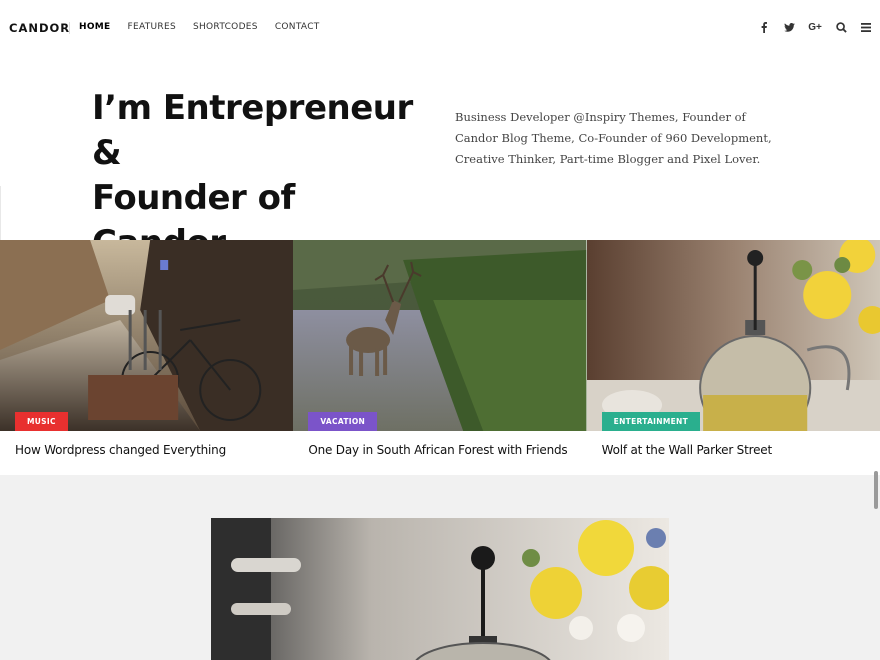 This screenshot has height=660, width=880. I want to click on post-image-street, so click(147, 335).